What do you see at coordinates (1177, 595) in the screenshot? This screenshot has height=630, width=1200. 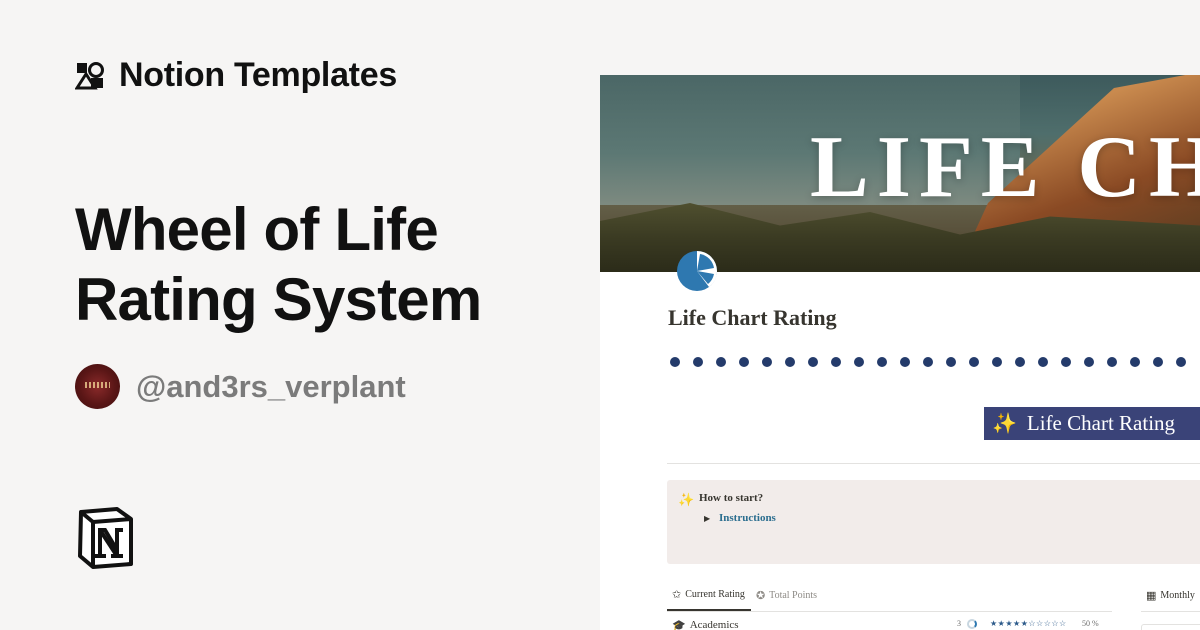 I see `tab-label: Monthly` at bounding box center [1177, 595].